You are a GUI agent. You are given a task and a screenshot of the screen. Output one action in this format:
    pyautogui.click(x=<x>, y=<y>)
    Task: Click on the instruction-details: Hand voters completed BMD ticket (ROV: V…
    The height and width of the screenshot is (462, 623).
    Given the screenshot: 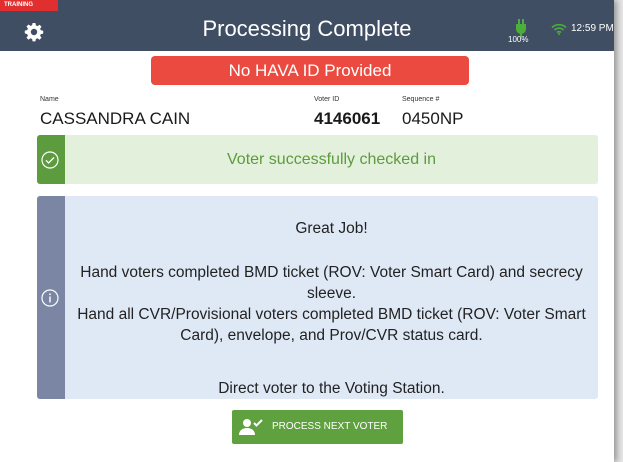 What is the action you would take?
    pyautogui.click(x=331, y=304)
    